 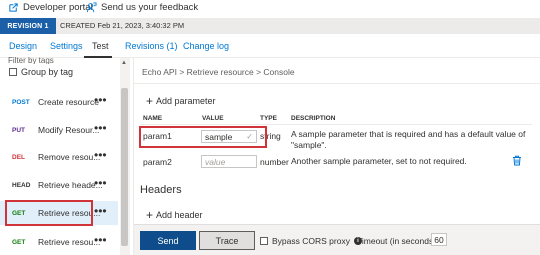 What do you see at coordinates (19, 242) in the screenshot?
I see `method-badge: GET` at bounding box center [19, 242].